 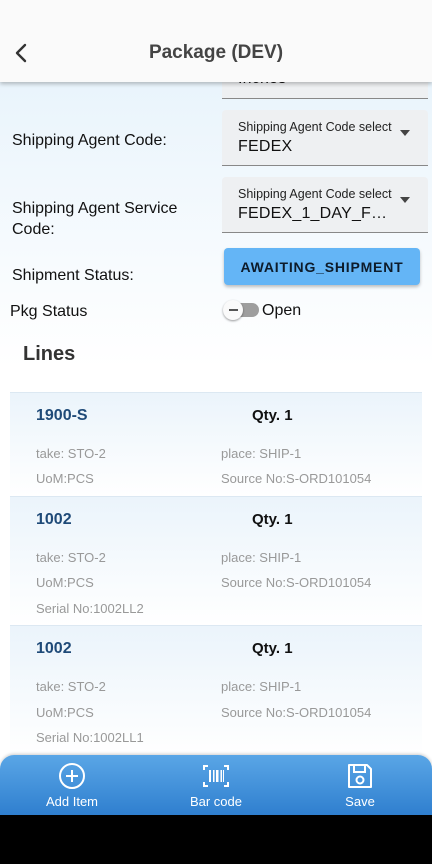 What do you see at coordinates (216, 776) in the screenshot?
I see `barcode-icon` at bounding box center [216, 776].